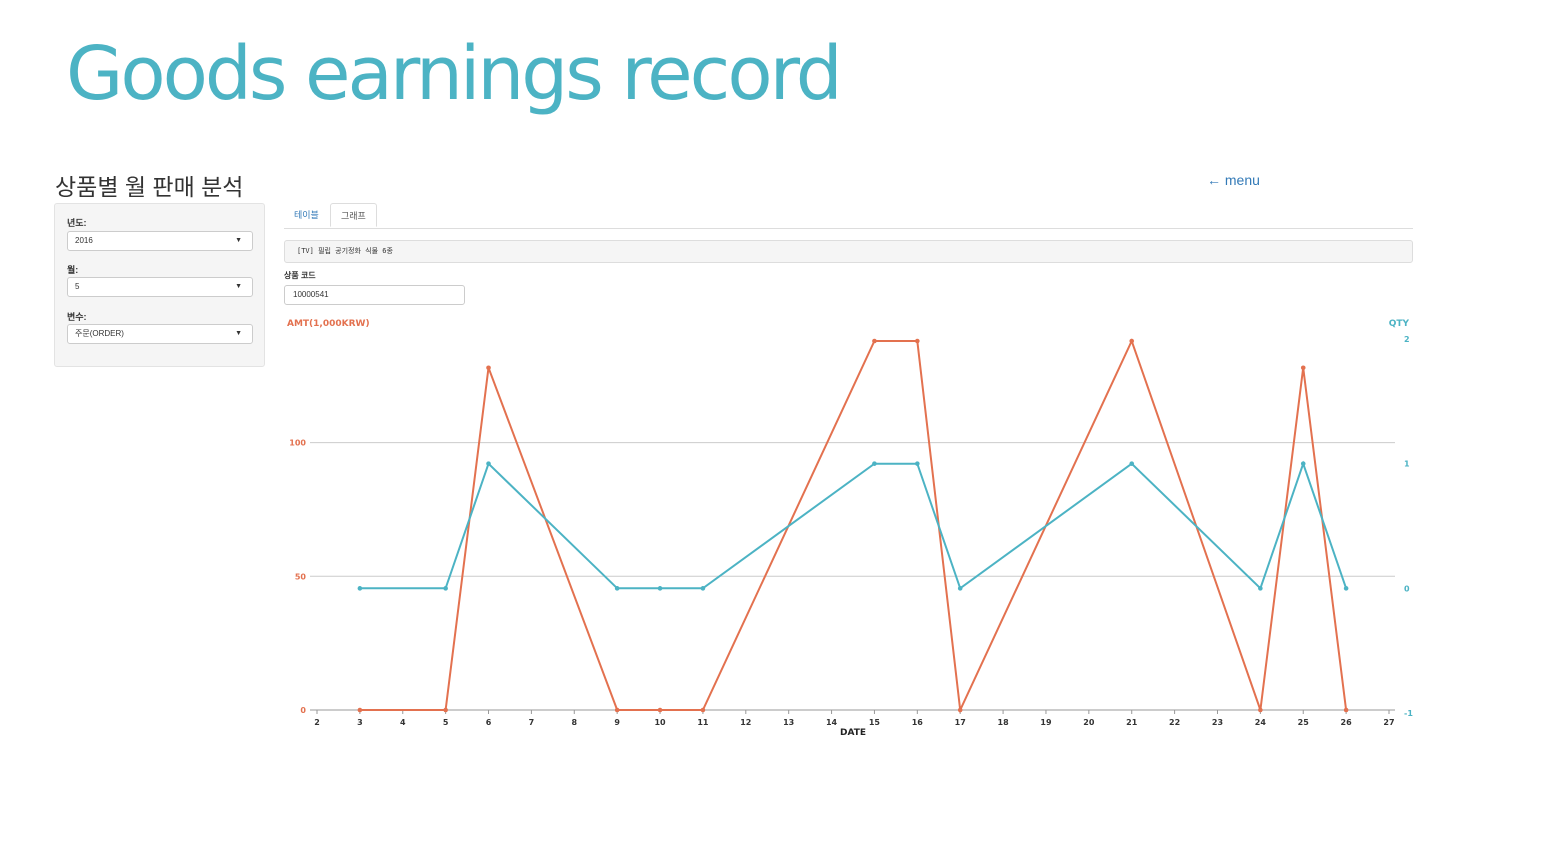 The width and height of the screenshot is (1554, 862). What do you see at coordinates (617, 722) in the screenshot?
I see `x-tick-label: 9` at bounding box center [617, 722].